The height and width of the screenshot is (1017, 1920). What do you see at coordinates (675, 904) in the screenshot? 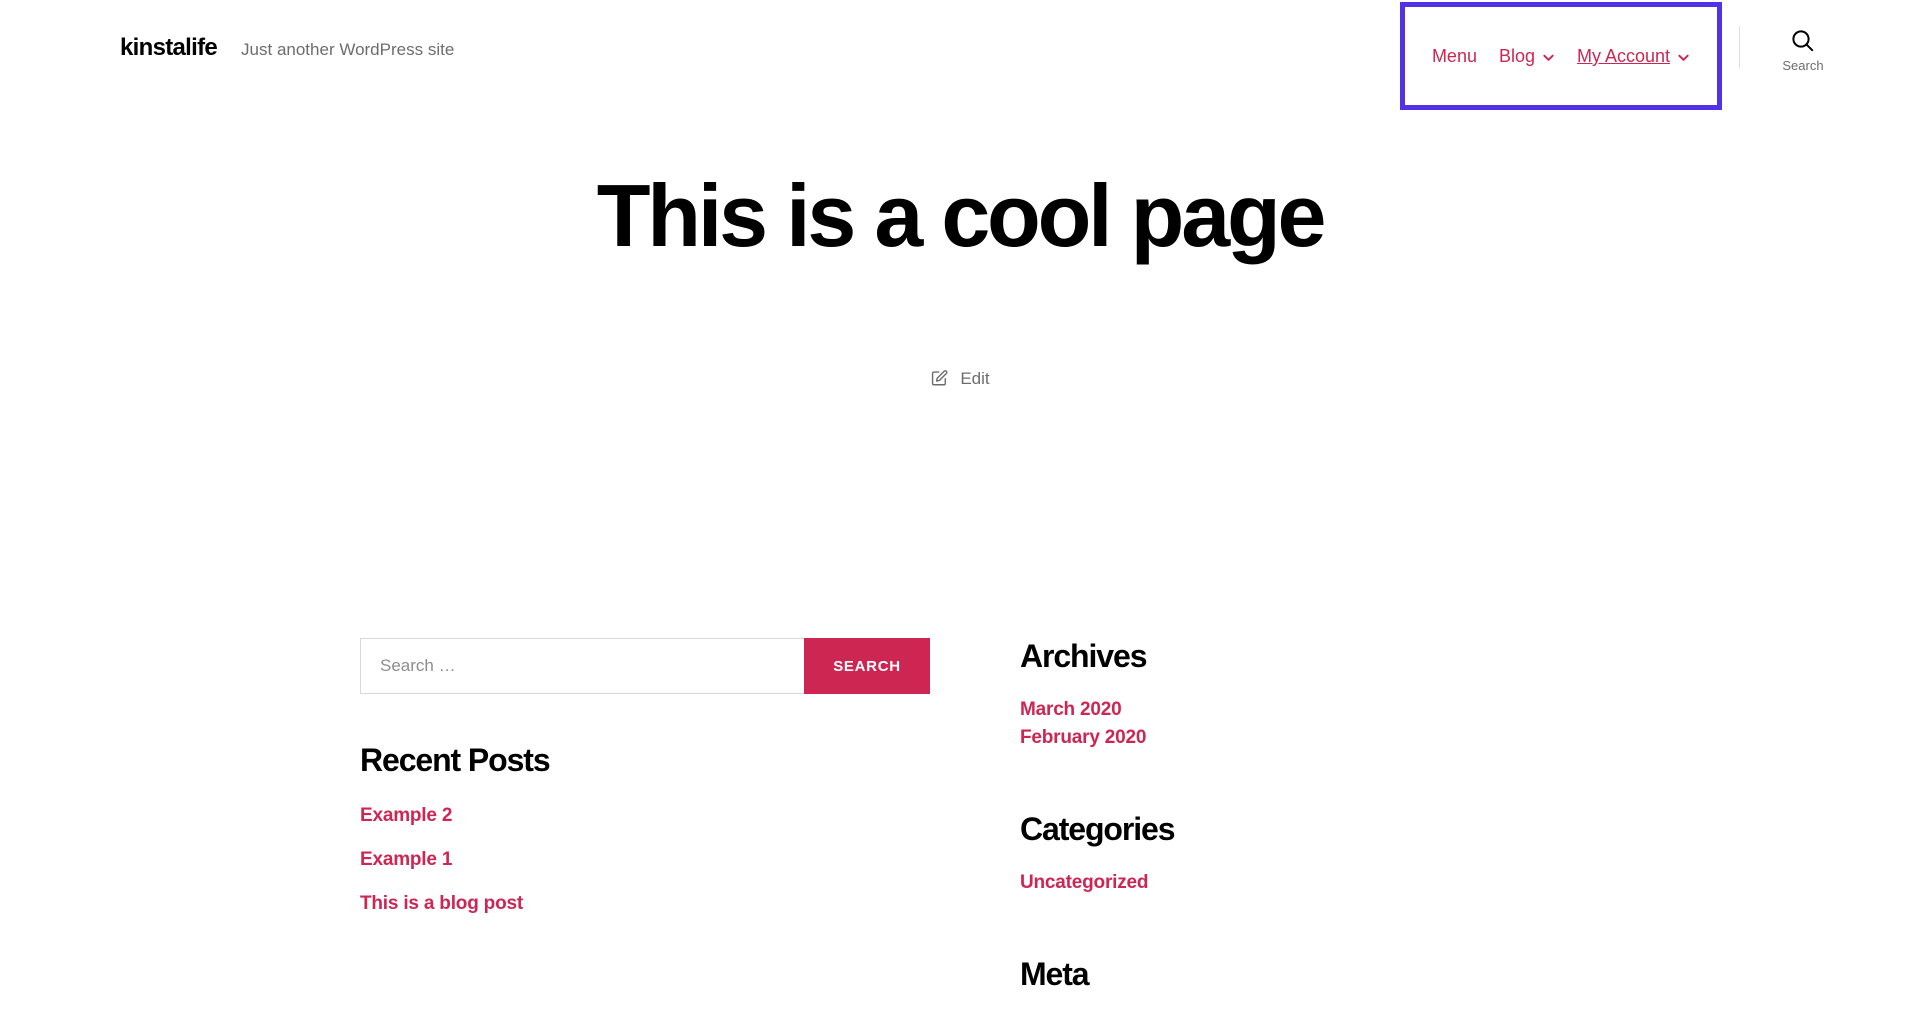
I see `list-item: This is a blog post` at bounding box center [675, 904].